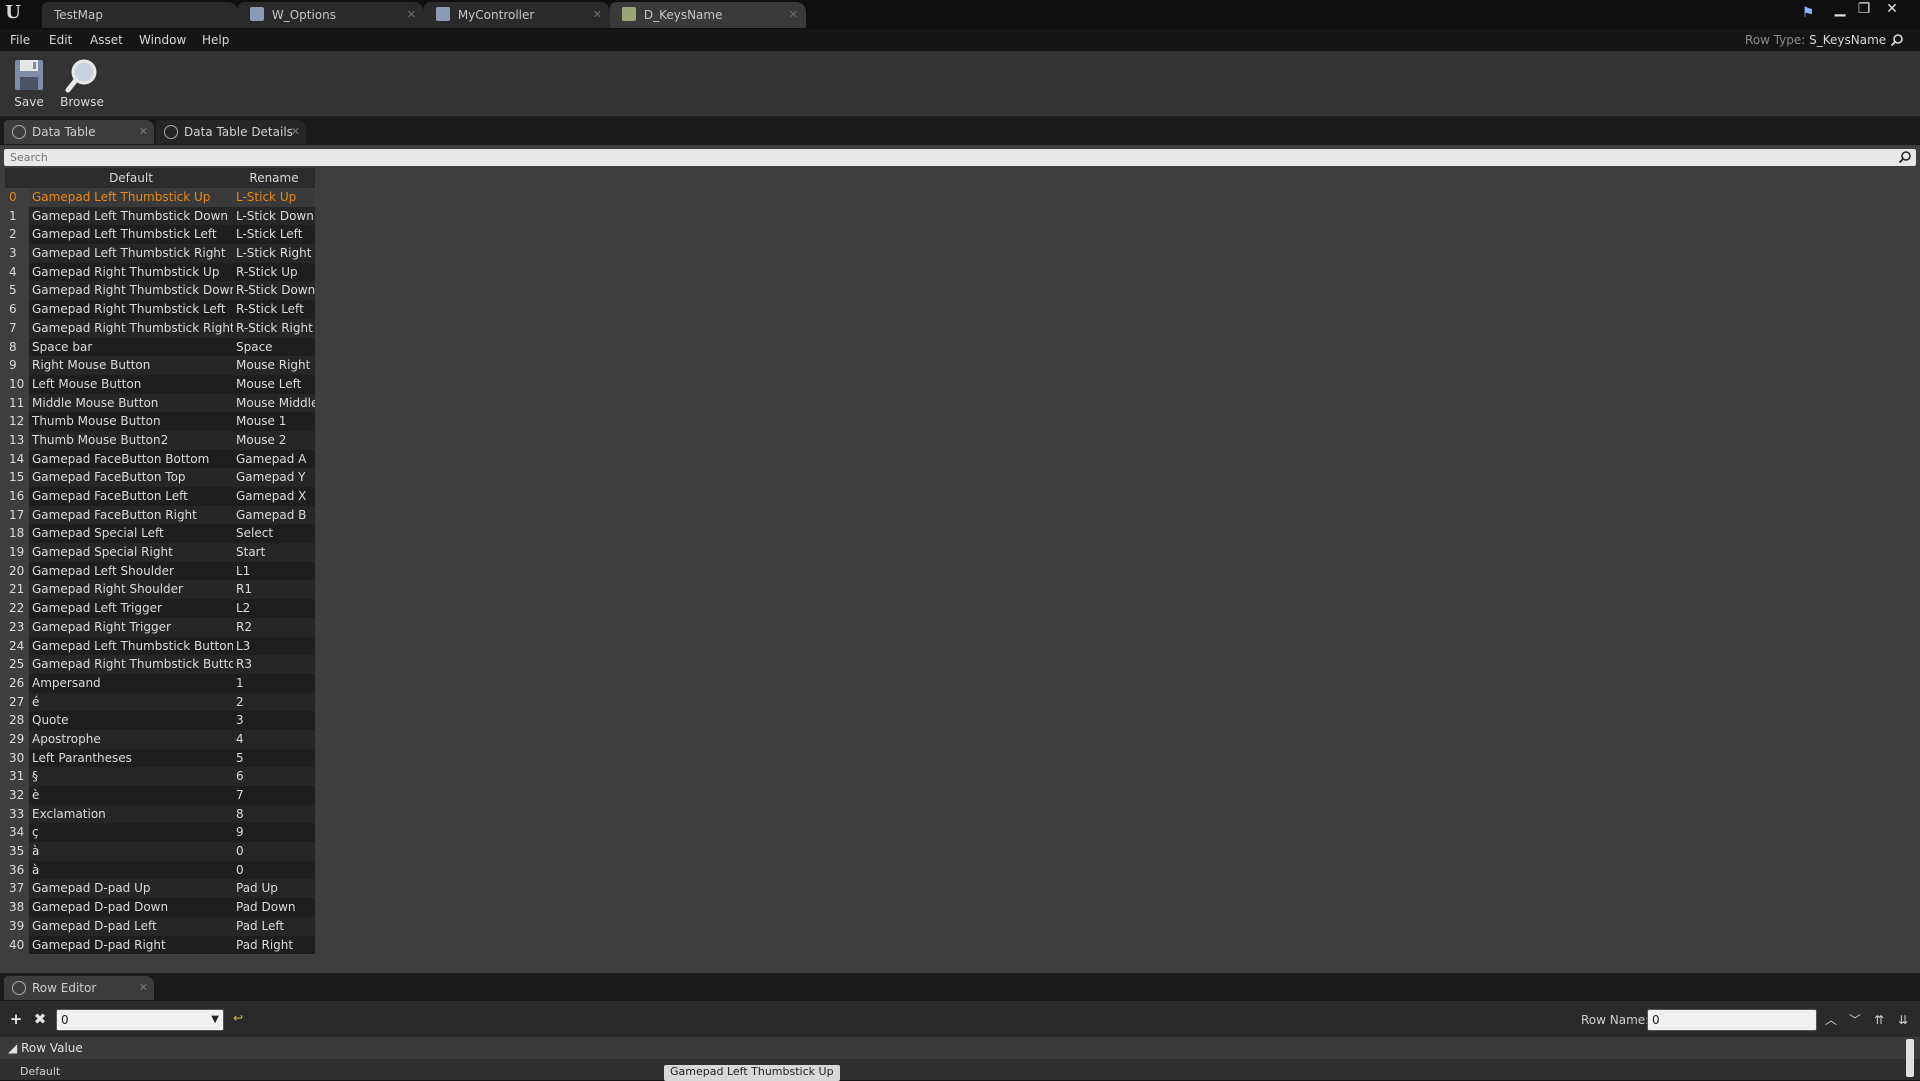  Describe the element at coordinates (274, 758) in the screenshot. I see `cell-rename: 5` at that location.